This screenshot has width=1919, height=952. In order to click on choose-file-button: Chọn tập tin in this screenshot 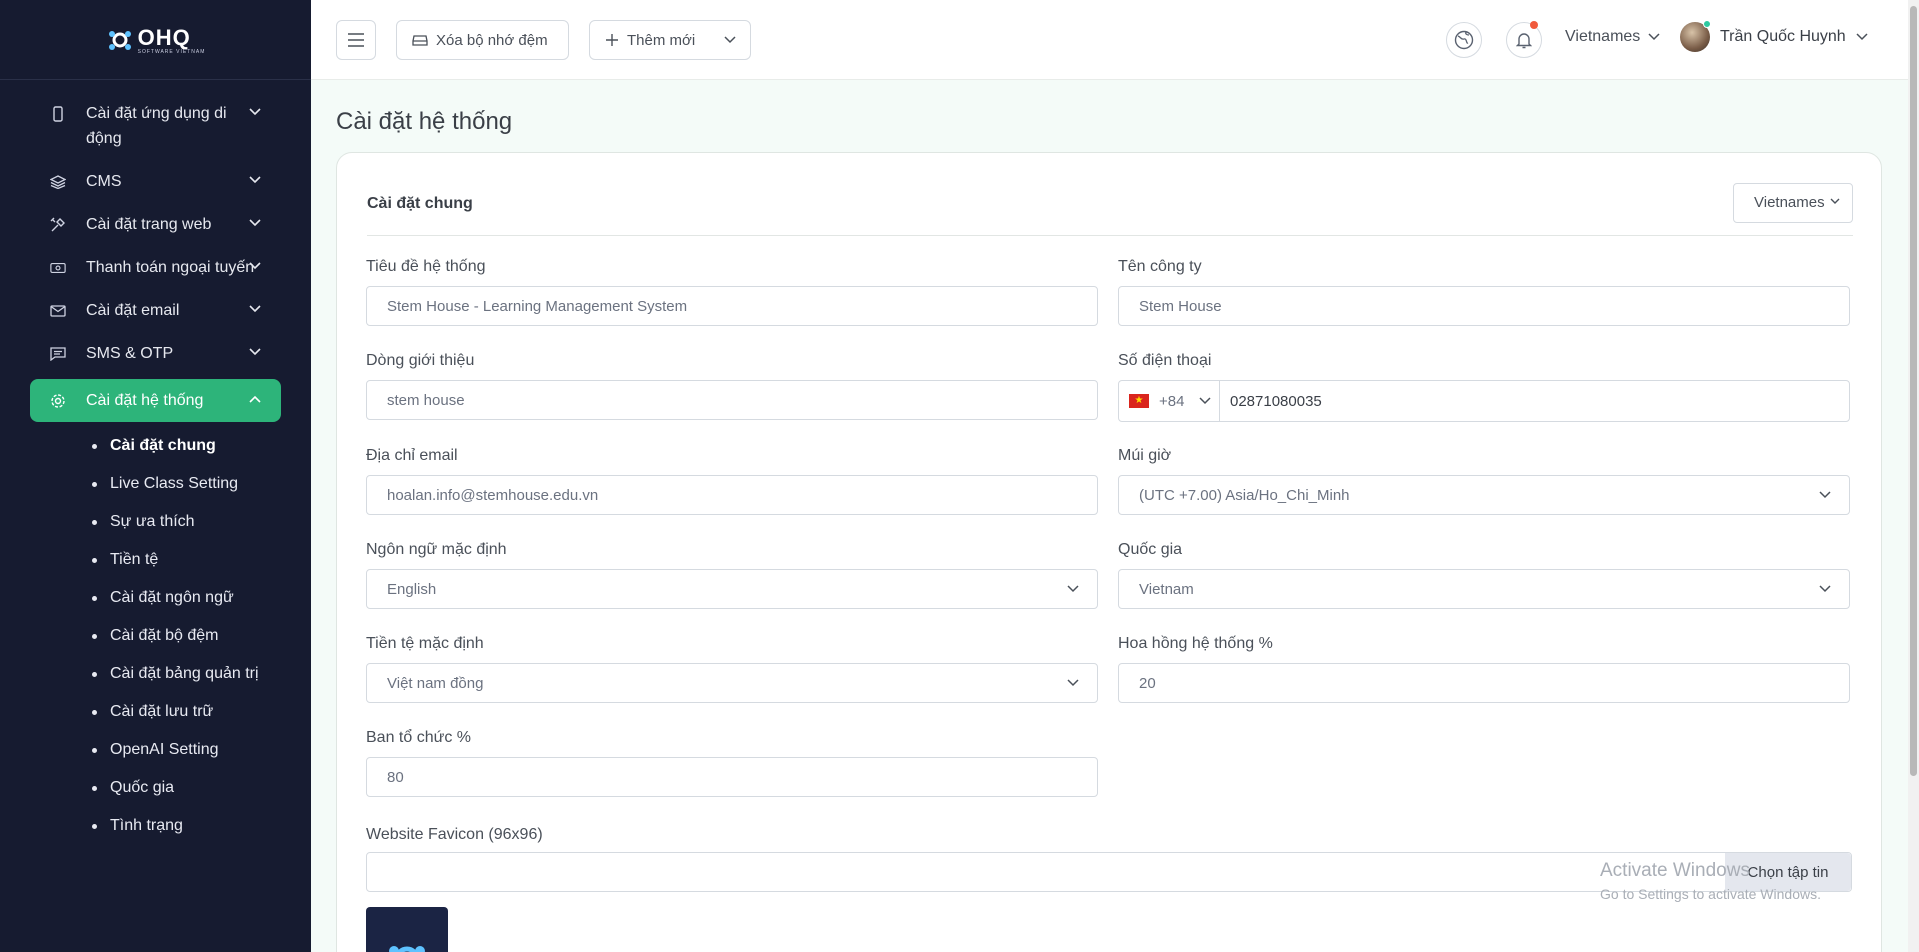, I will do `click(1788, 872)`.